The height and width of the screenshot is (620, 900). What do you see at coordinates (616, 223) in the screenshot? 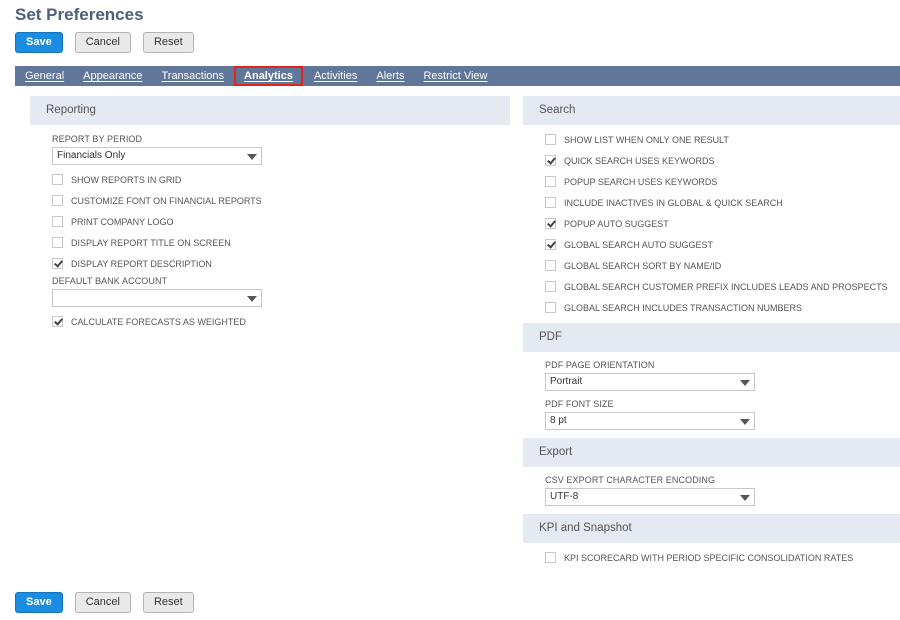
I see `checkbox-label: POPUP AUTO SUGGEST` at bounding box center [616, 223].